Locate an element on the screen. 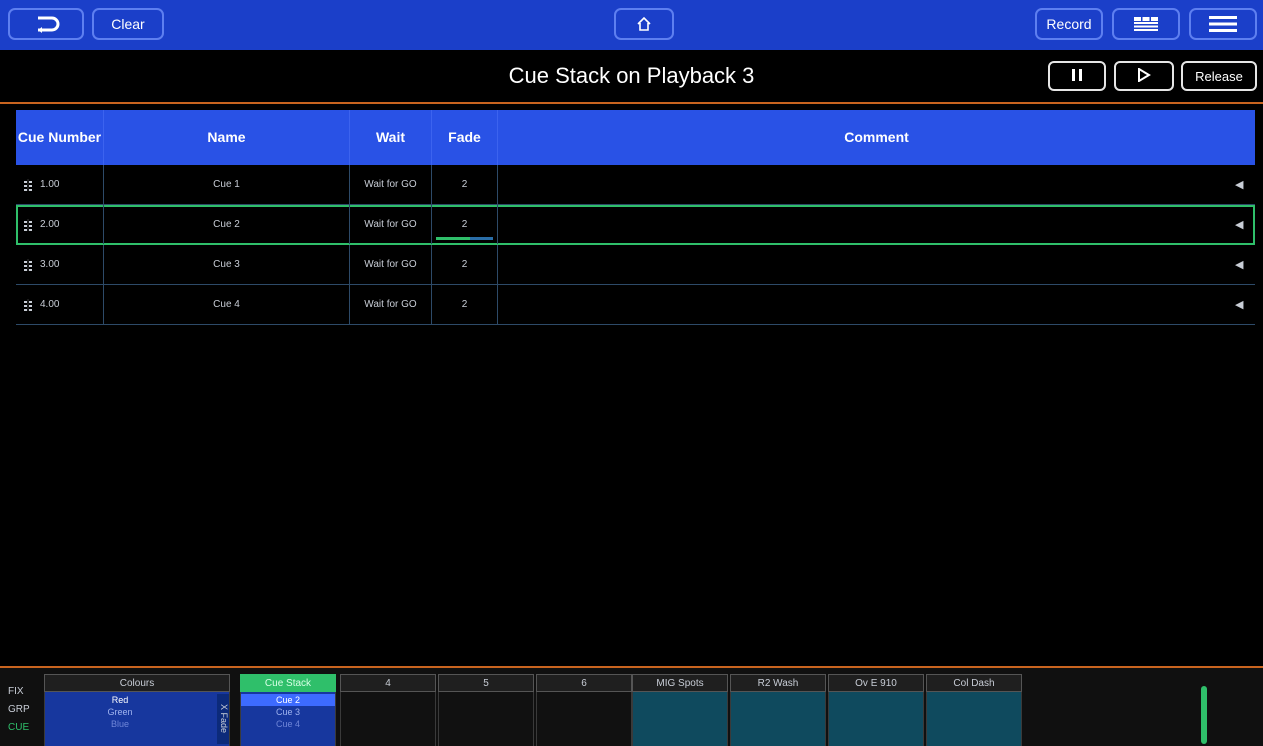 The width and height of the screenshot is (1263, 746). home-button is located at coordinates (644, 24).